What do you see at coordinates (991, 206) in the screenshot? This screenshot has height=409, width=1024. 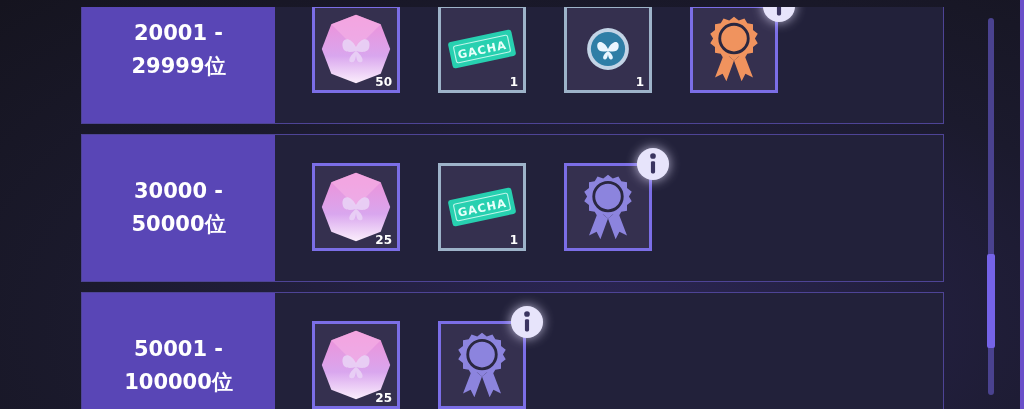 I see `scrollbar-track` at bounding box center [991, 206].